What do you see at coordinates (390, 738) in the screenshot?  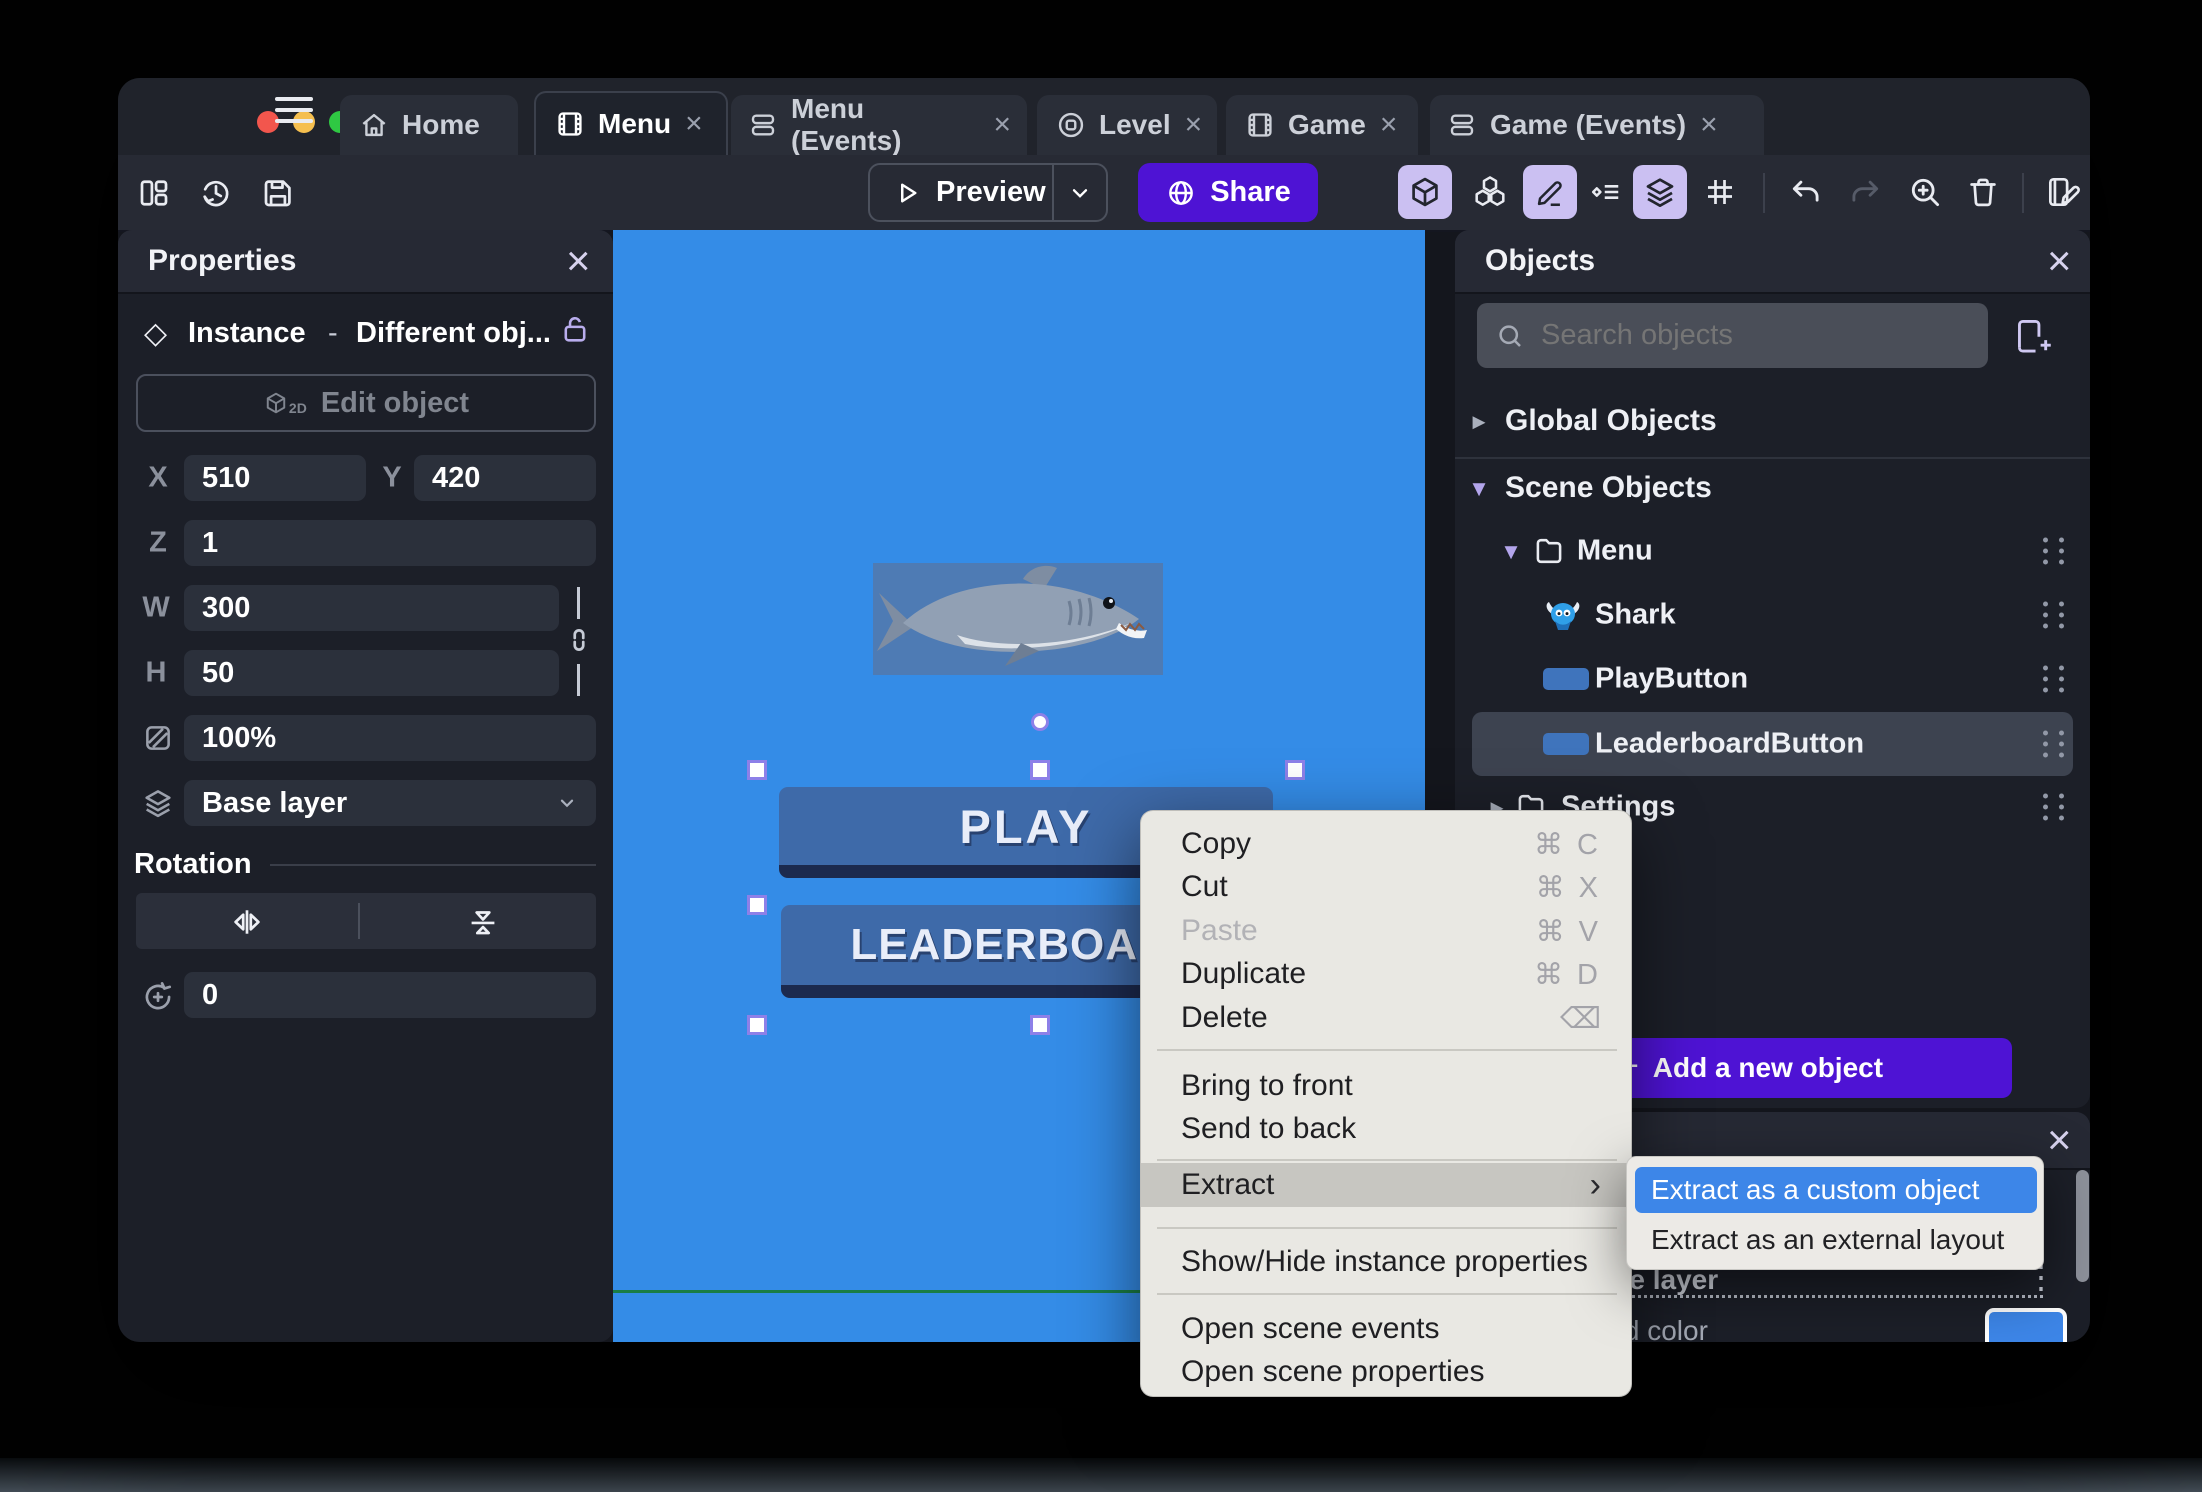 I see `opacity-field` at bounding box center [390, 738].